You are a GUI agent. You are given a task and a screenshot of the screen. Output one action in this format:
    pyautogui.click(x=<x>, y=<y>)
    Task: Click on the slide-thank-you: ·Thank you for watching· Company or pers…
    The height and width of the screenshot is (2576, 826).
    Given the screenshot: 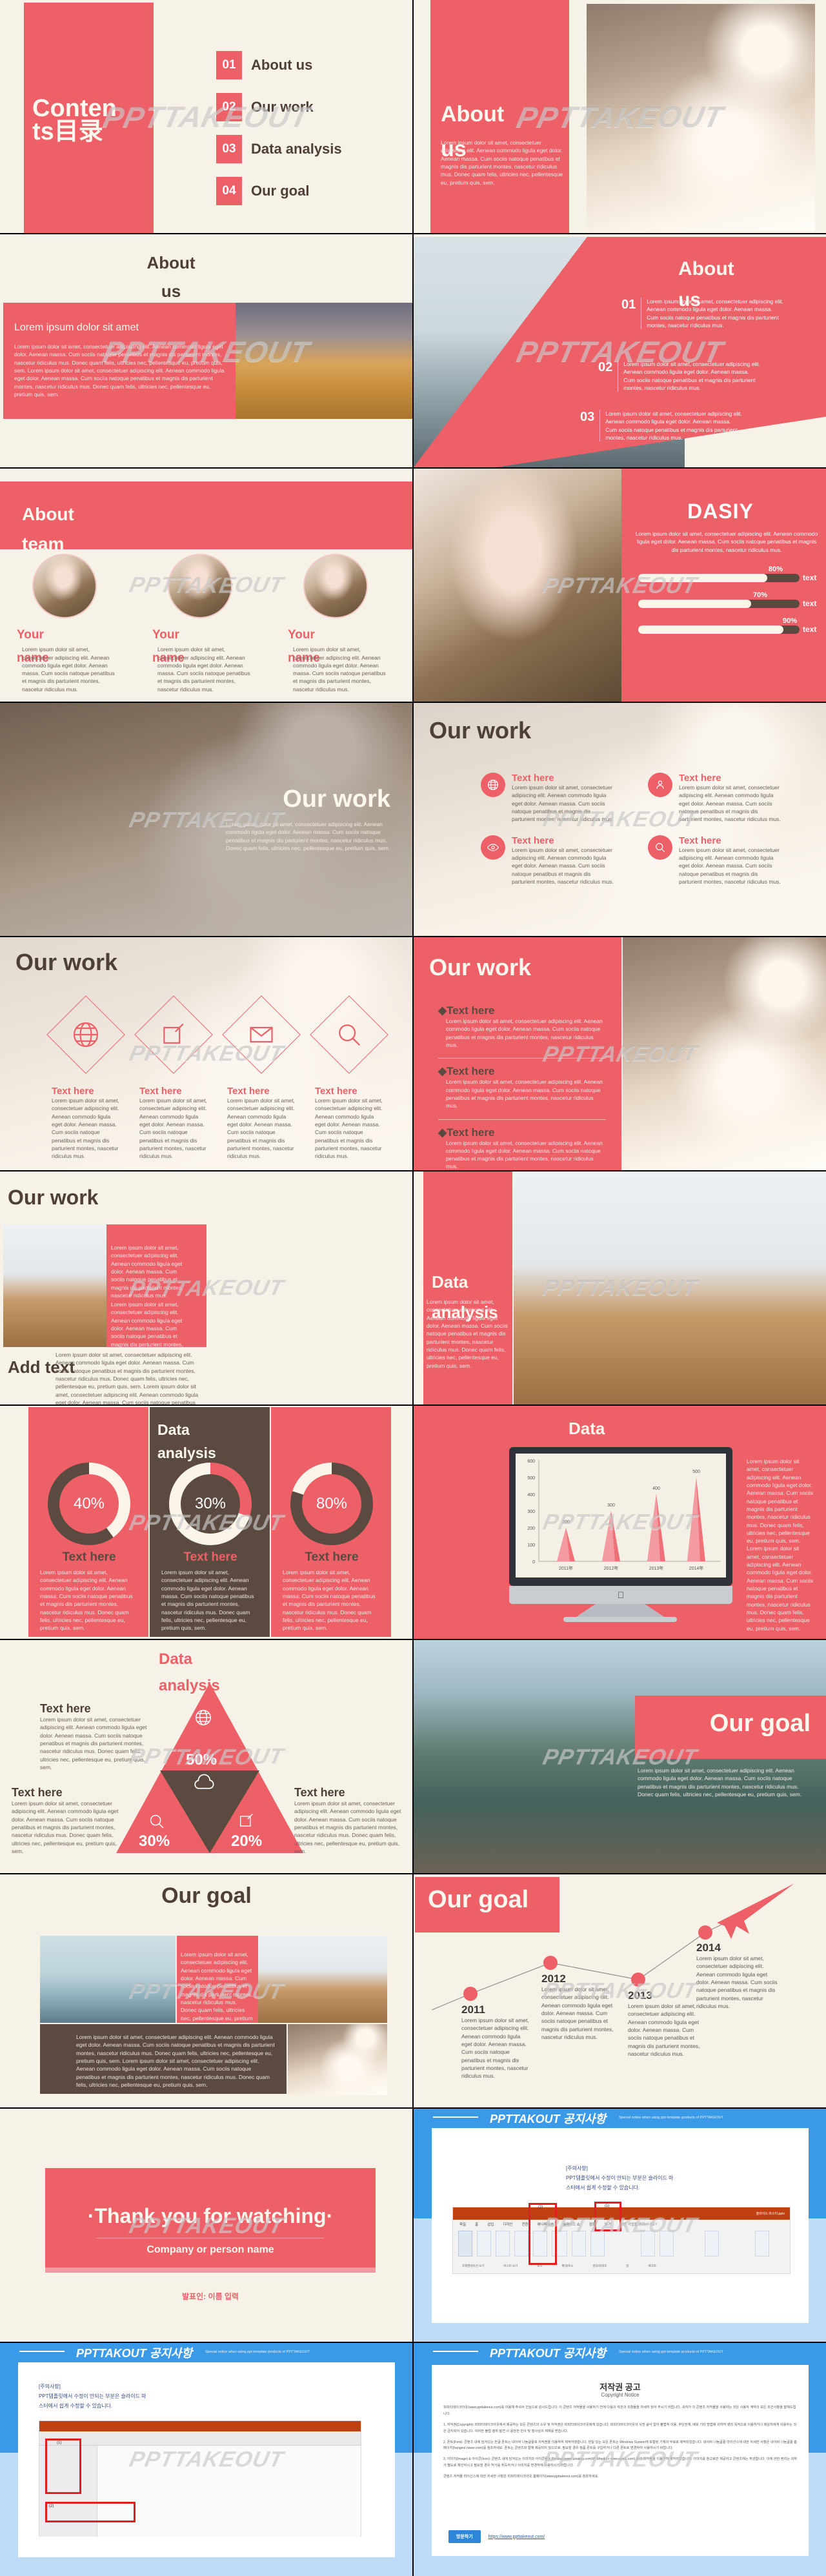 What is the action you would take?
    pyautogui.click(x=206, y=2225)
    